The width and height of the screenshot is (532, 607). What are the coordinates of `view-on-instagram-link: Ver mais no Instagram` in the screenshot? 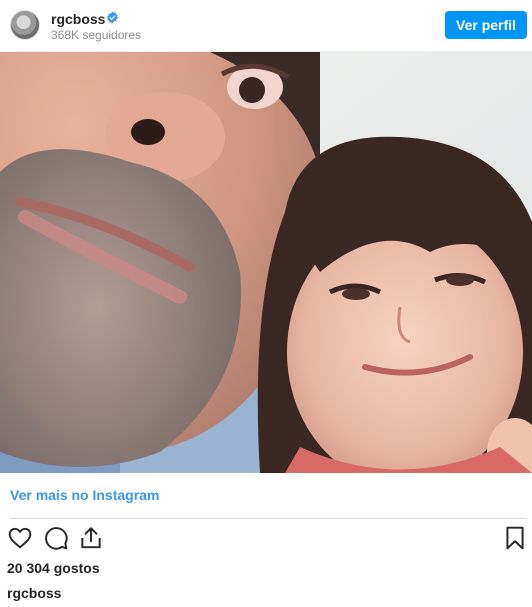 It's located at (84, 495).